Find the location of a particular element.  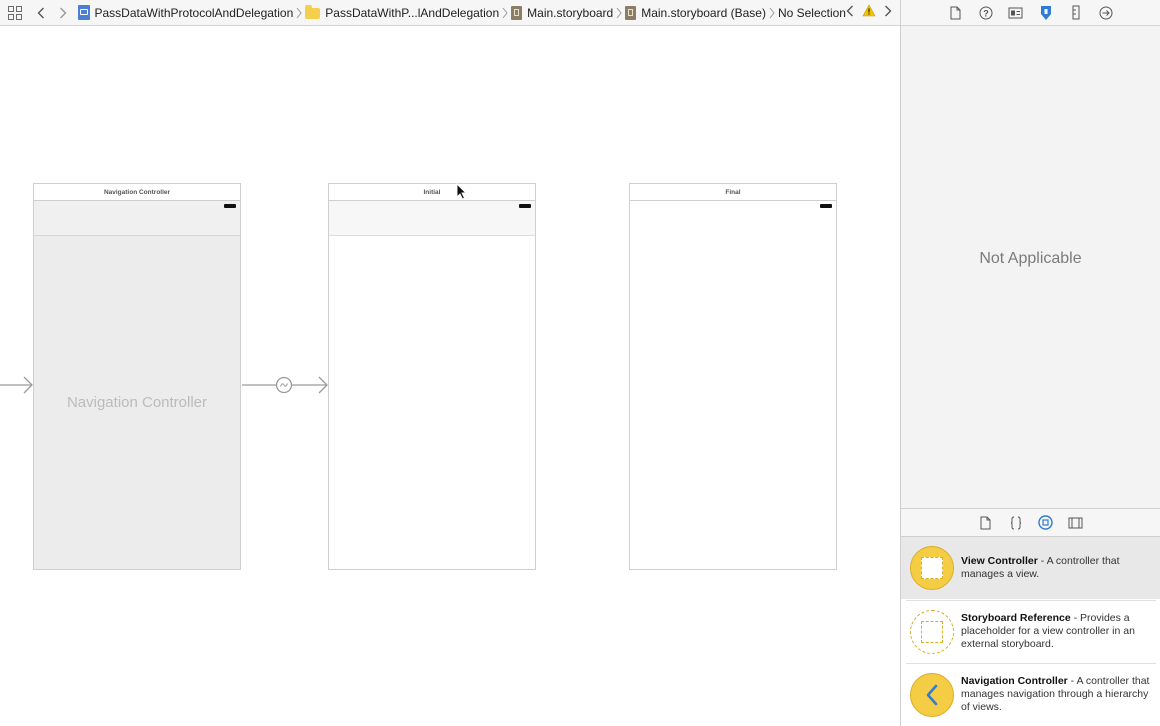

breadcrumb-label: Main.storyboard is located at coordinates (570, 12).